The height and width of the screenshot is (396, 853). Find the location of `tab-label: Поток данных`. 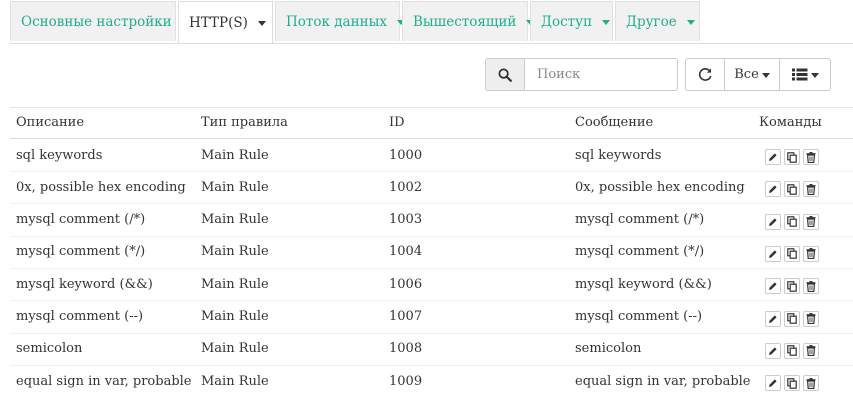

tab-label: Поток данных is located at coordinates (336, 21).